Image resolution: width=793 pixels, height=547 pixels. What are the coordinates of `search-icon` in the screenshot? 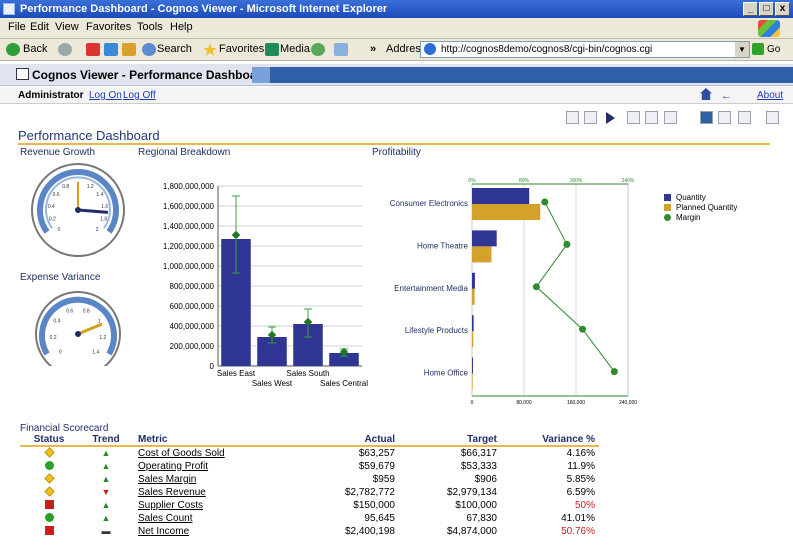 It's located at (149, 49).